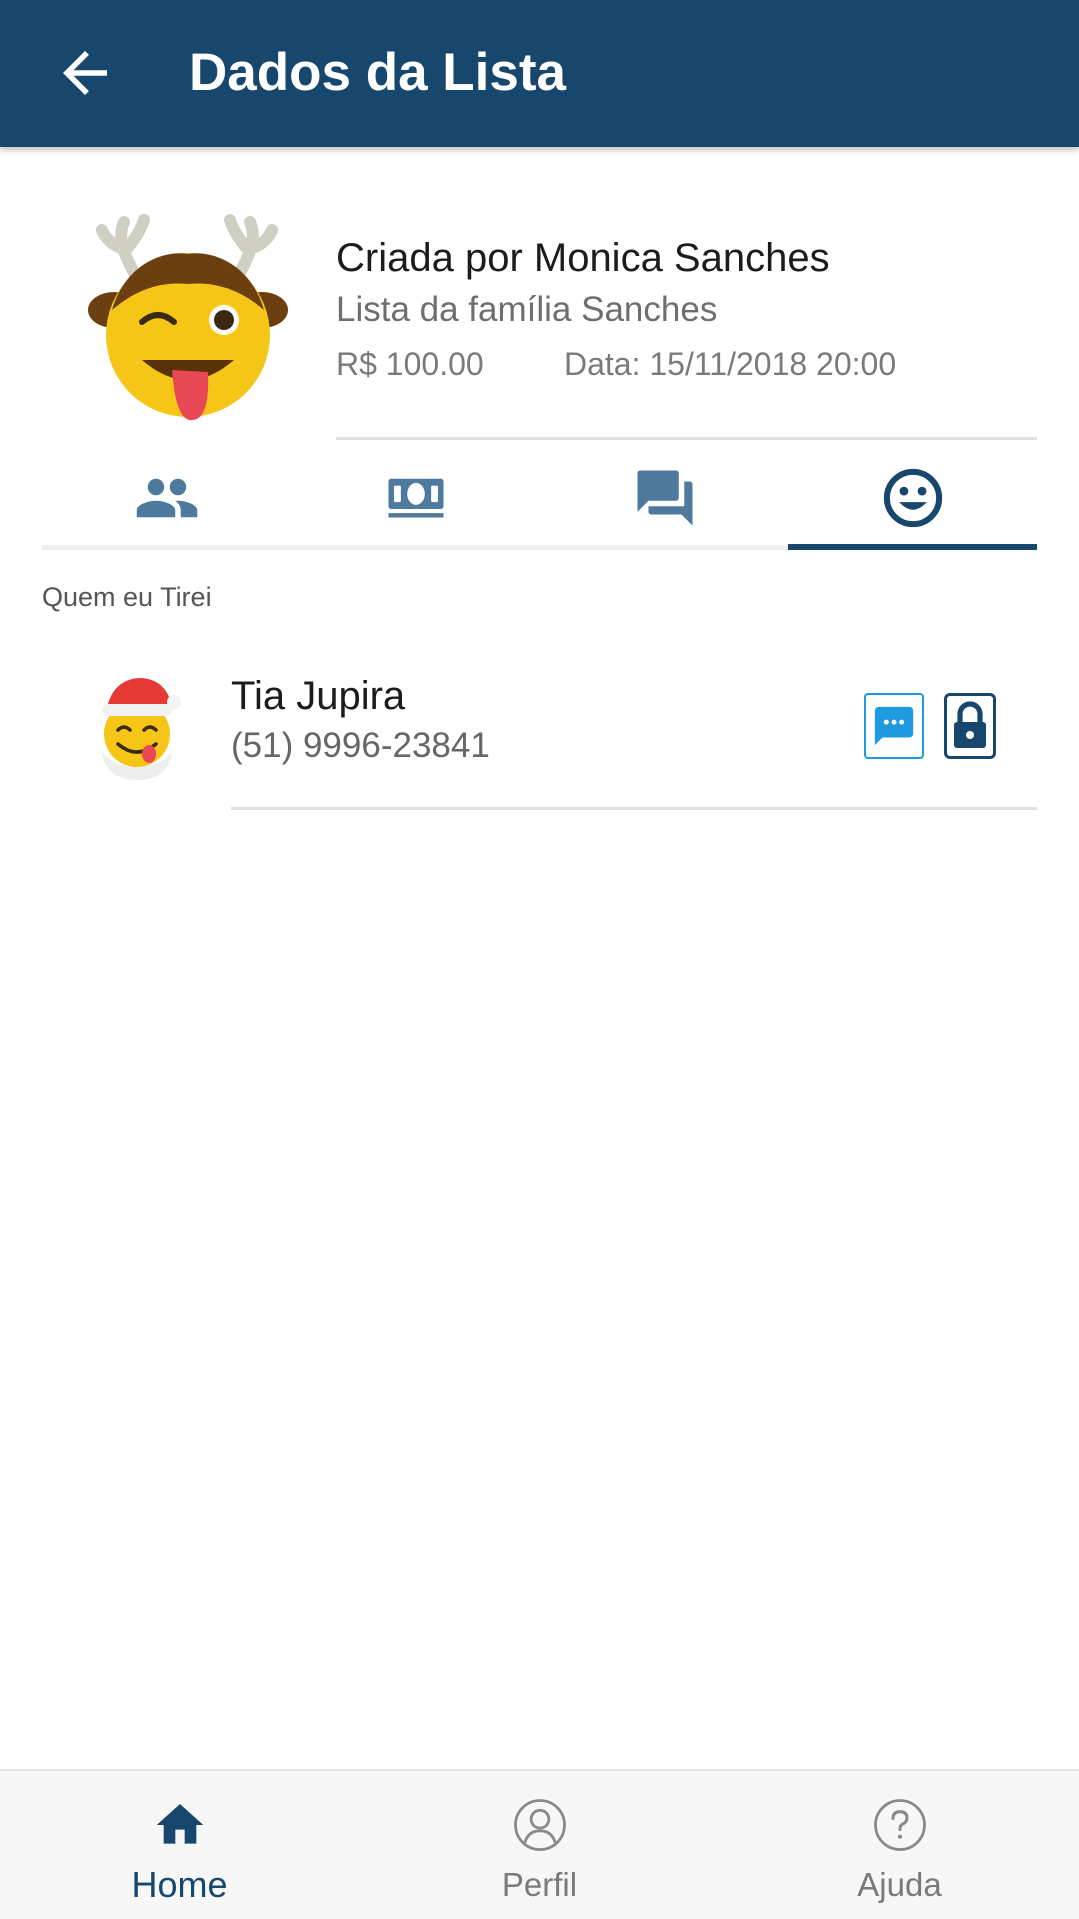 Image resolution: width=1079 pixels, height=1919 pixels. What do you see at coordinates (360, 745) in the screenshot?
I see `person-phone: (51) 9996-23841` at bounding box center [360, 745].